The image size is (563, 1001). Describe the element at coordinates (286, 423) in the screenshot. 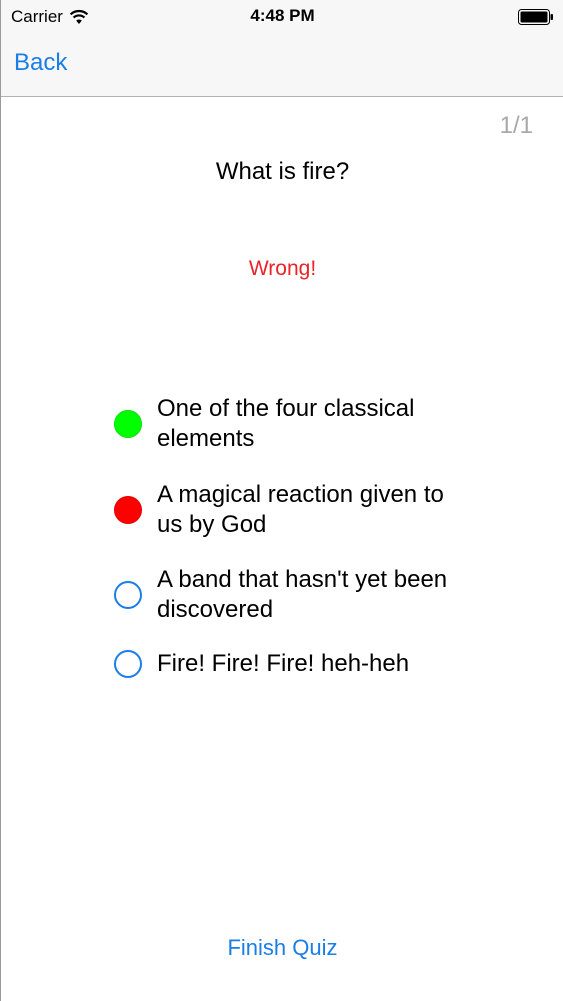

I see `answer-option-label: One of the four classical elements` at that location.